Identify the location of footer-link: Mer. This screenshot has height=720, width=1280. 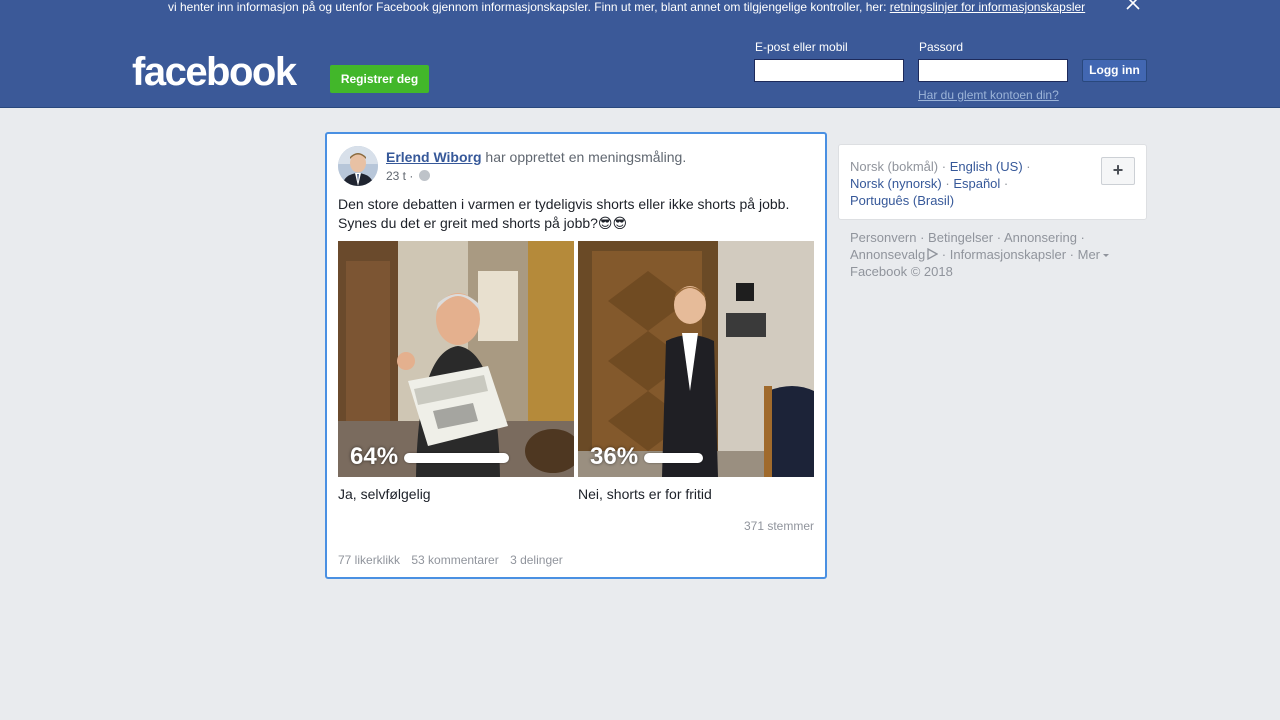
(1089, 254).